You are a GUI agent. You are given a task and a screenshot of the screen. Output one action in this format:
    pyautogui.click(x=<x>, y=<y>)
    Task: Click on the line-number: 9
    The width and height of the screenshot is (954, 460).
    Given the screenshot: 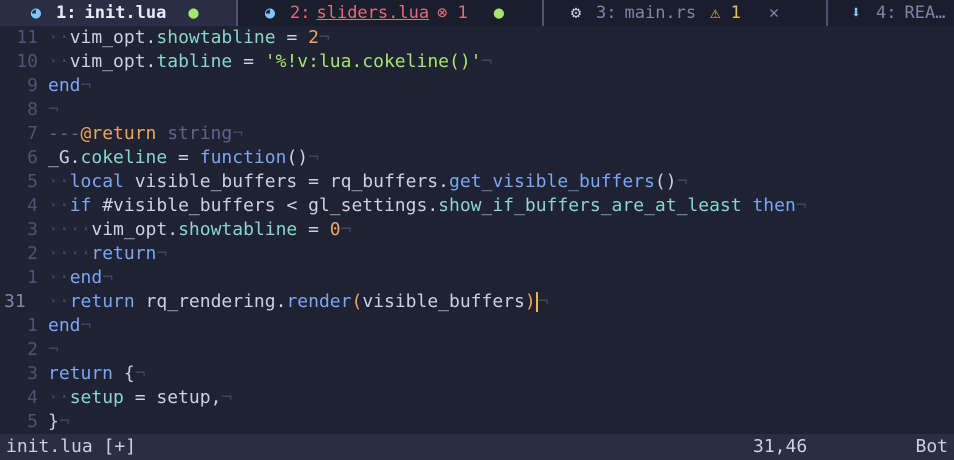 What is the action you would take?
    pyautogui.click(x=32, y=85)
    